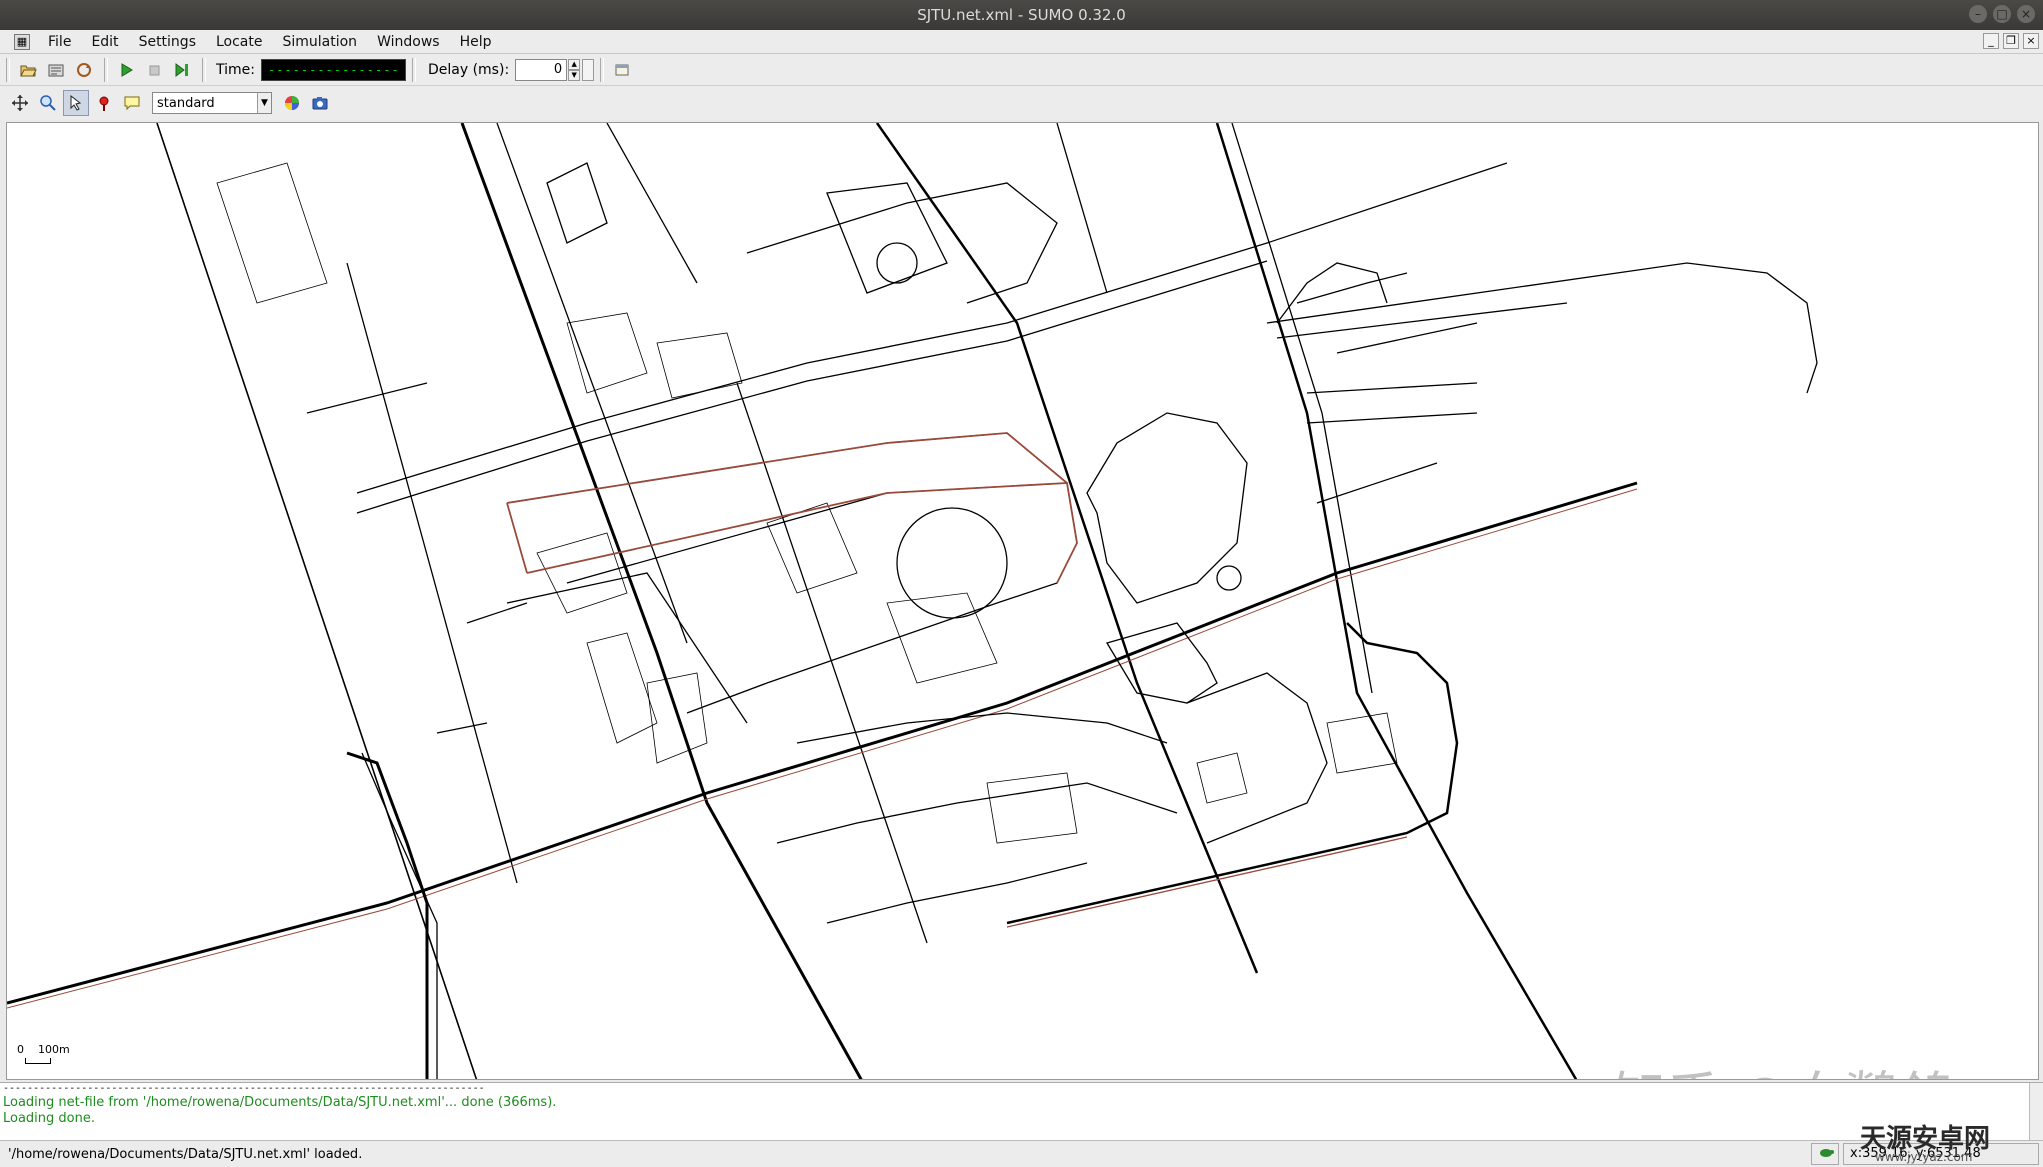 The width and height of the screenshot is (2043, 1167). I want to click on recenter-view-icon, so click(20, 103).